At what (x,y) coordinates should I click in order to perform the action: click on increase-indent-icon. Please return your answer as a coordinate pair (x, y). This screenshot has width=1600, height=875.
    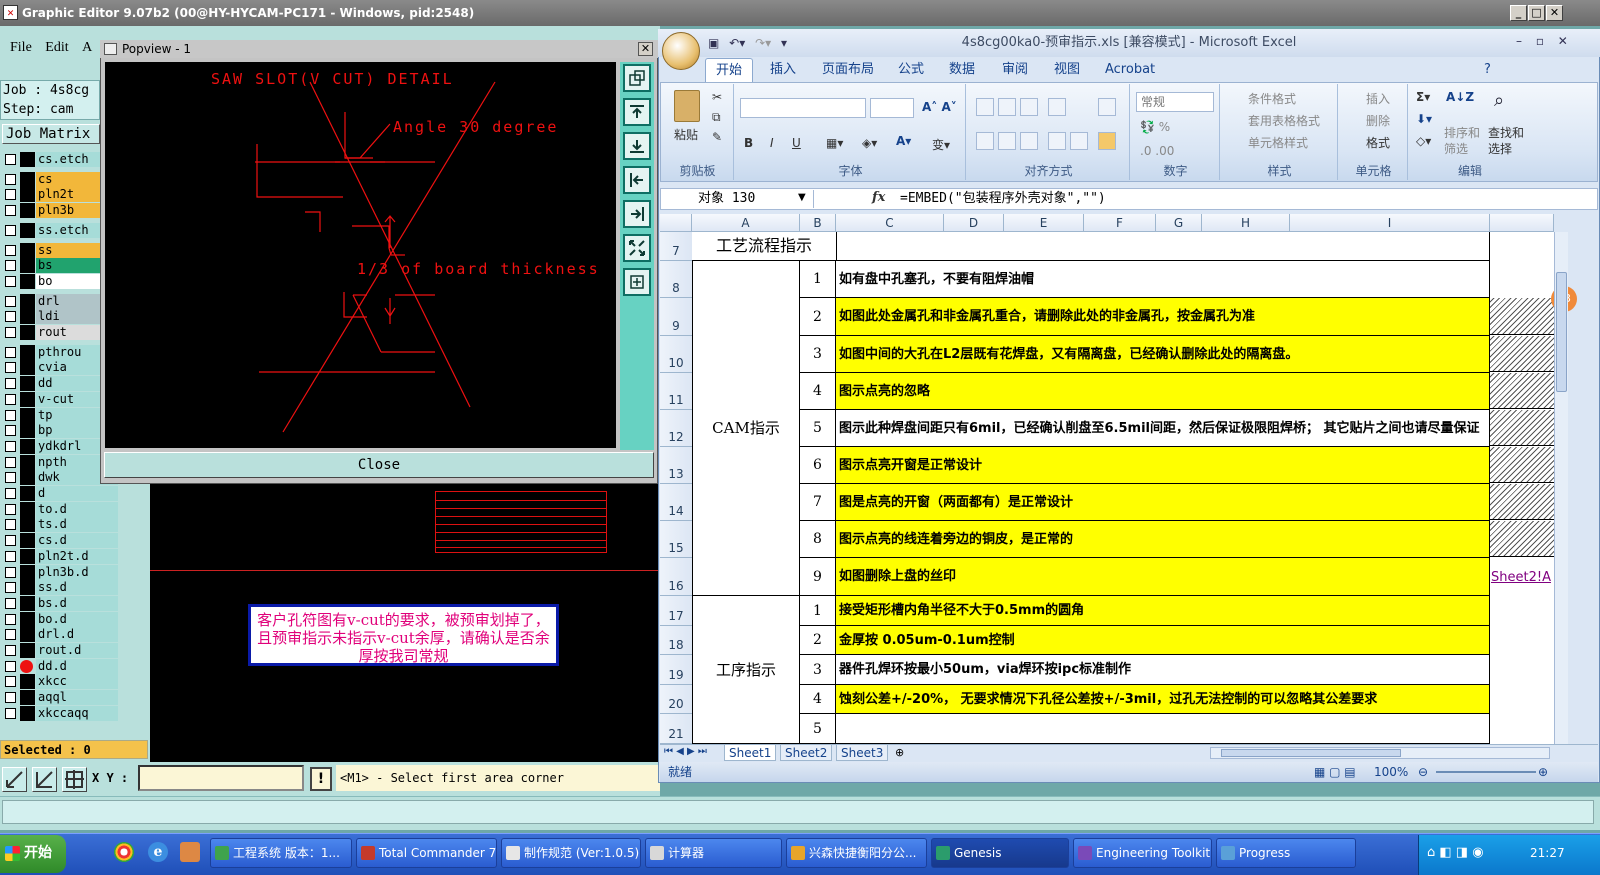
    Looking at the image, I should click on (1079, 141).